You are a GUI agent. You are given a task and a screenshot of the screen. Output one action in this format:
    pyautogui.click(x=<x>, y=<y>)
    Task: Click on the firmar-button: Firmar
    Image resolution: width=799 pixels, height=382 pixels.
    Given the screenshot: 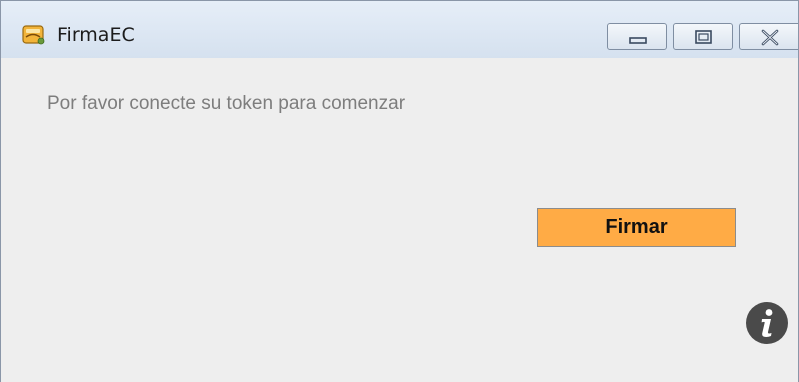 What is the action you would take?
    pyautogui.click(x=636, y=227)
    